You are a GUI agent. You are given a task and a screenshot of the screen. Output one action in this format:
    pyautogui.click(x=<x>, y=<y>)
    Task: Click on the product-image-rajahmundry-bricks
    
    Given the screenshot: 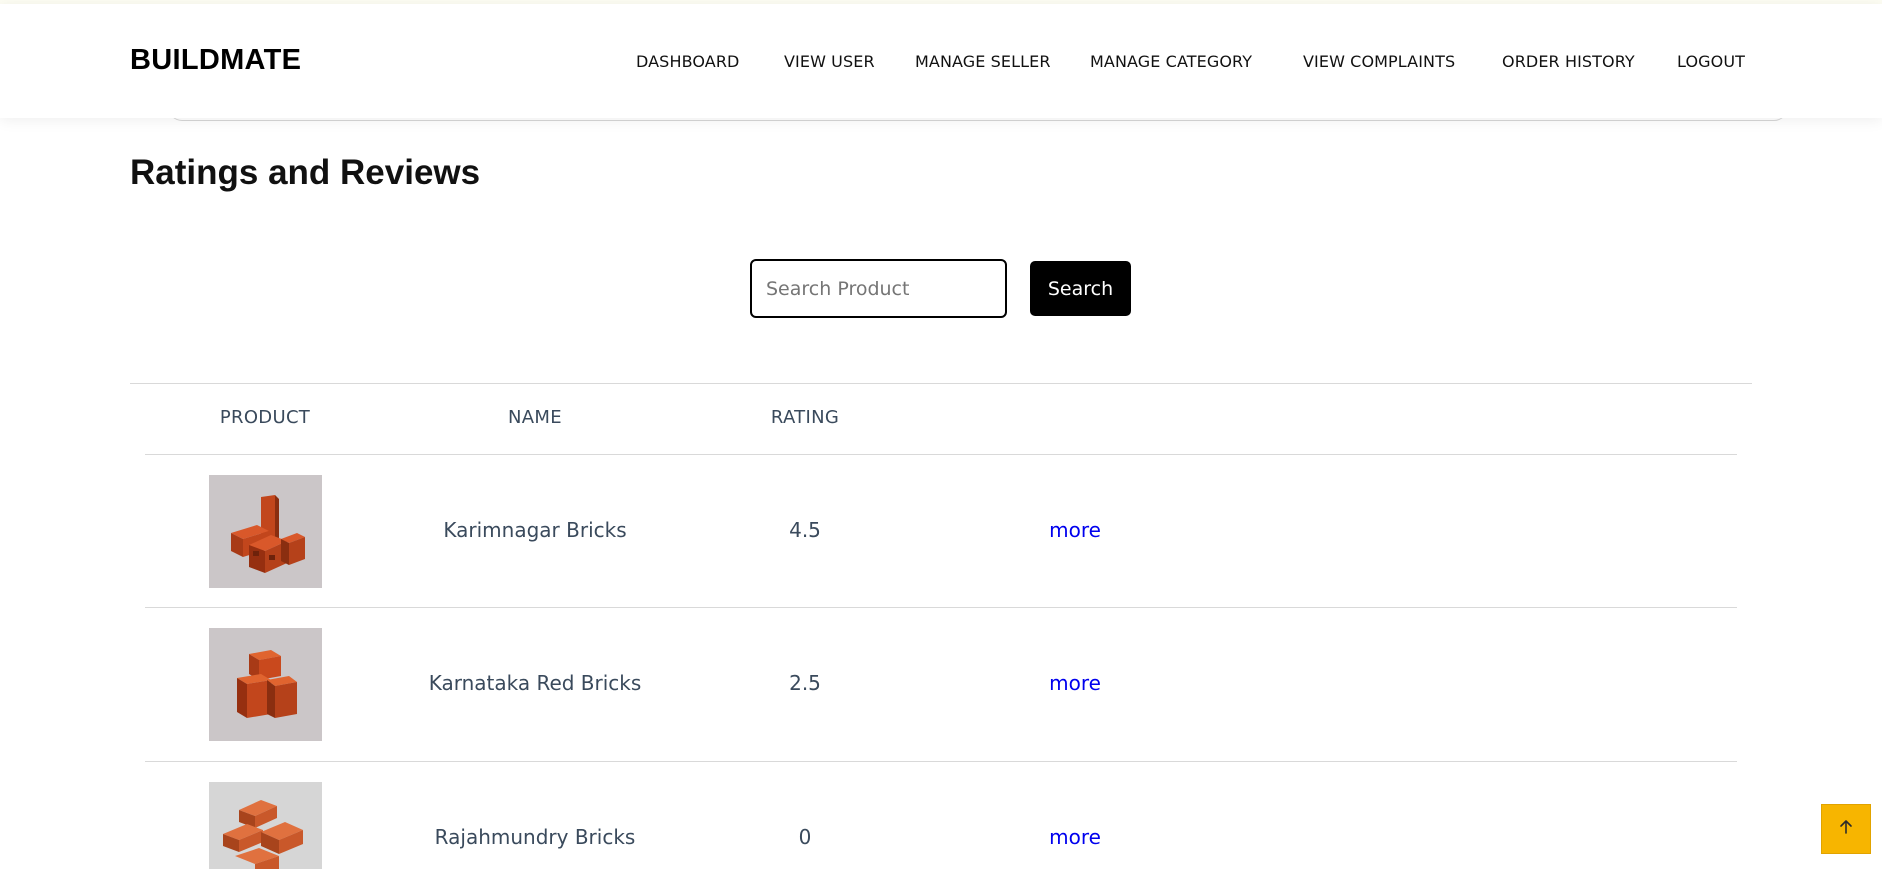 What is the action you would take?
    pyautogui.click(x=265, y=825)
    